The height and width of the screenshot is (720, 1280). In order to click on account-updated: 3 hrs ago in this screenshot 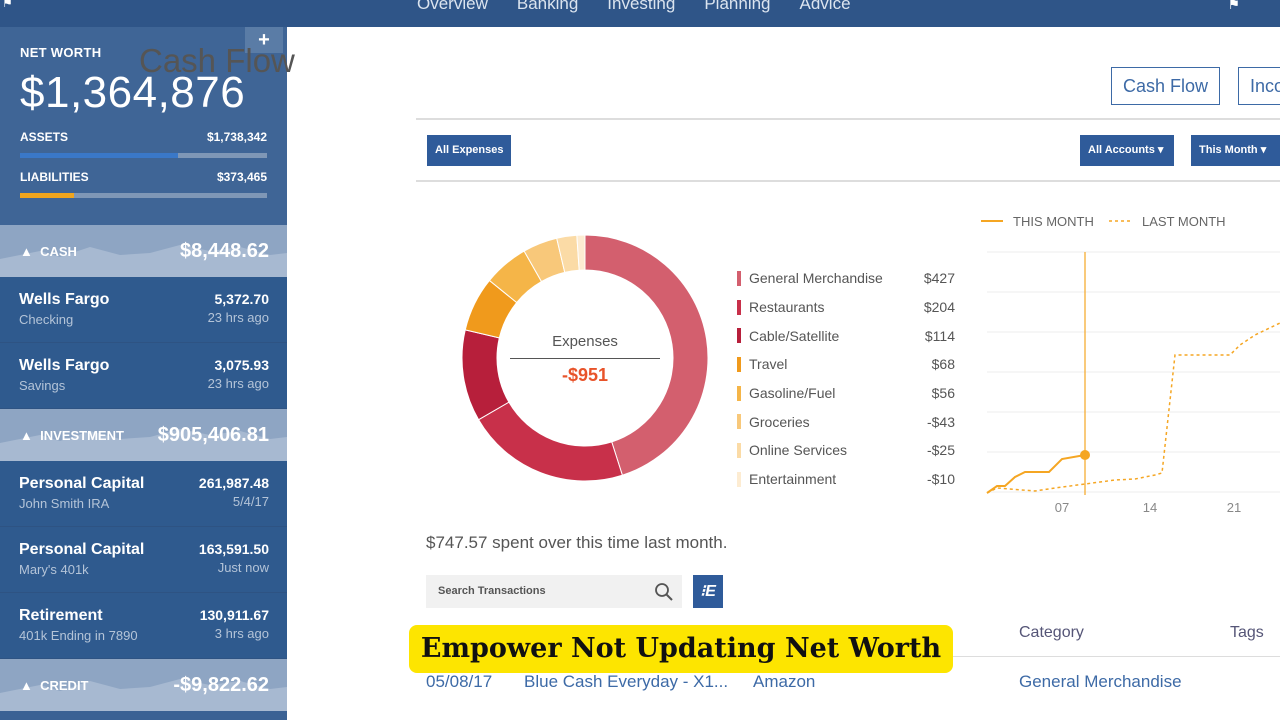, I will do `click(241, 633)`.